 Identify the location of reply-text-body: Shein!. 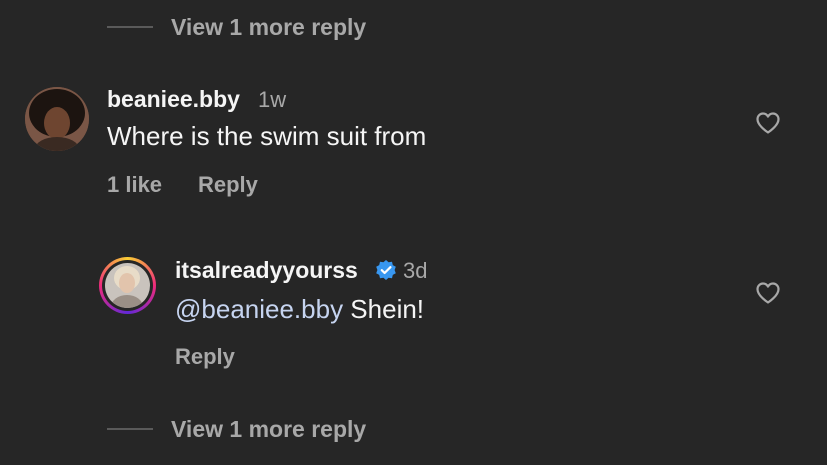
(384, 309).